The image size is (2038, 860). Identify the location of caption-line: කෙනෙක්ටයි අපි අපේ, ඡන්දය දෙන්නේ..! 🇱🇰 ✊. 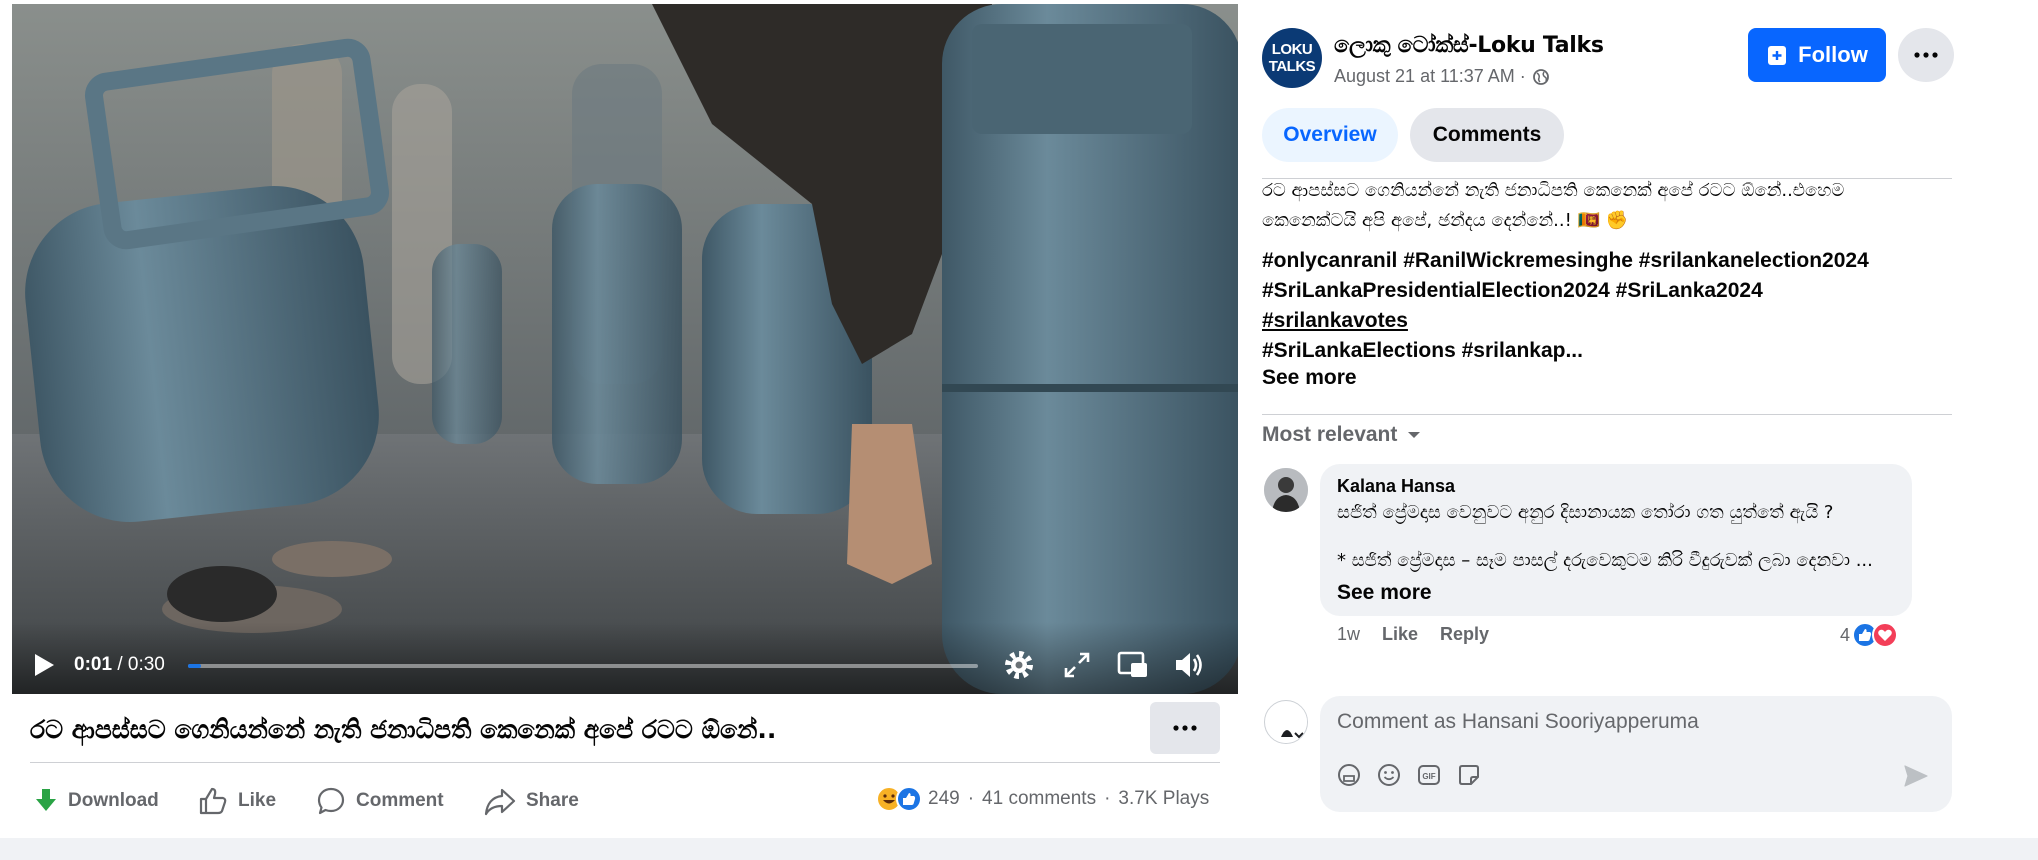
(1445, 220).